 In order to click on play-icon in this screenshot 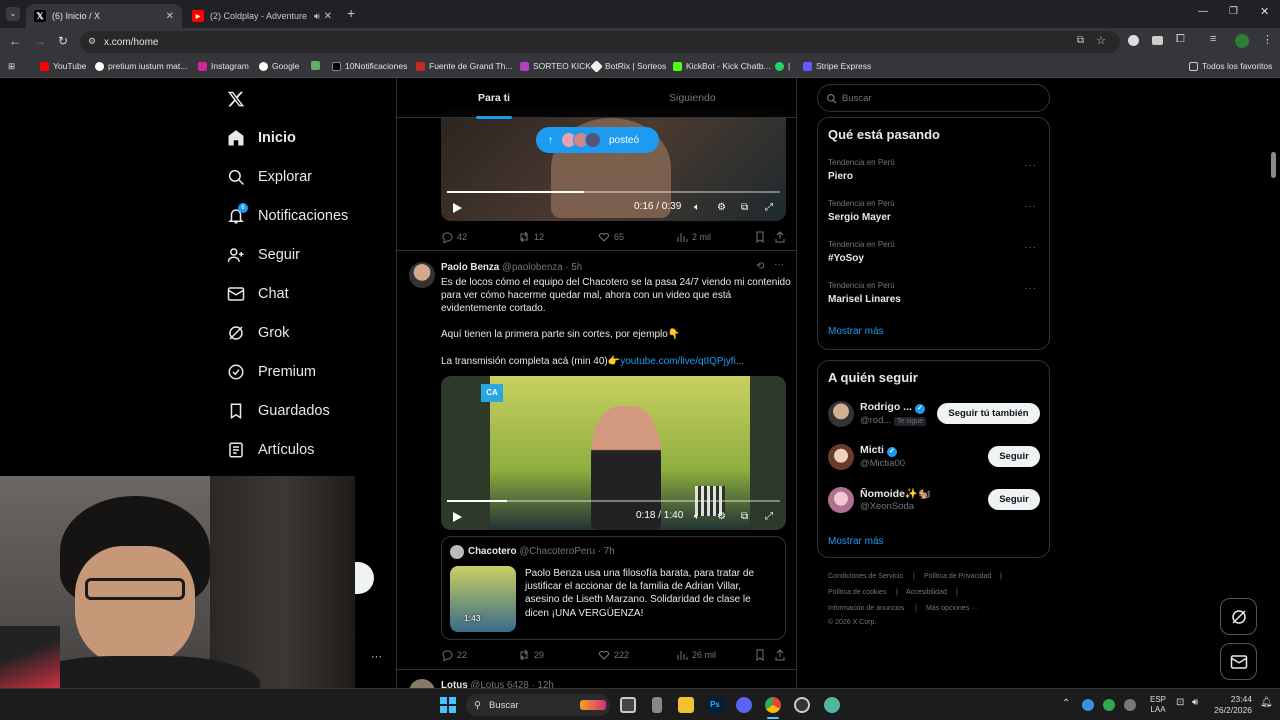, I will do `click(457, 208)`.